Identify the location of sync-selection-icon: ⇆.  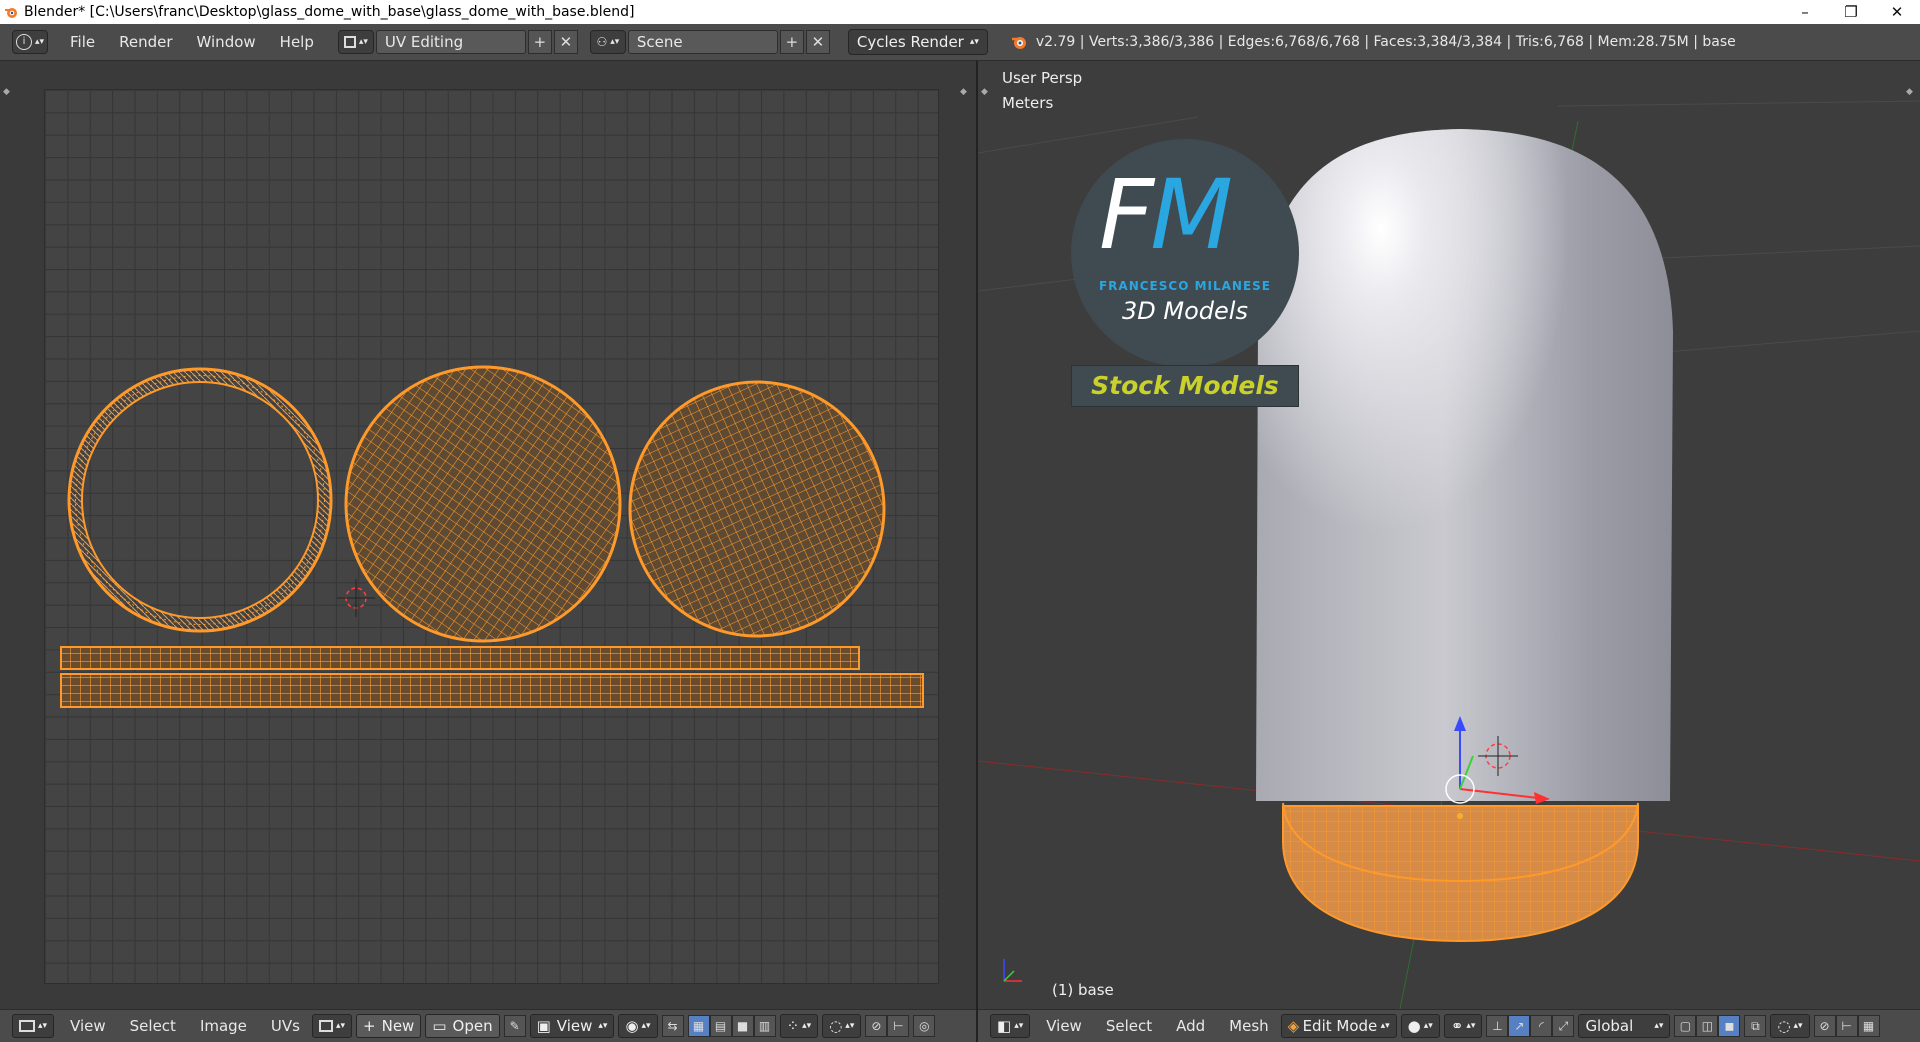
(672, 1026).